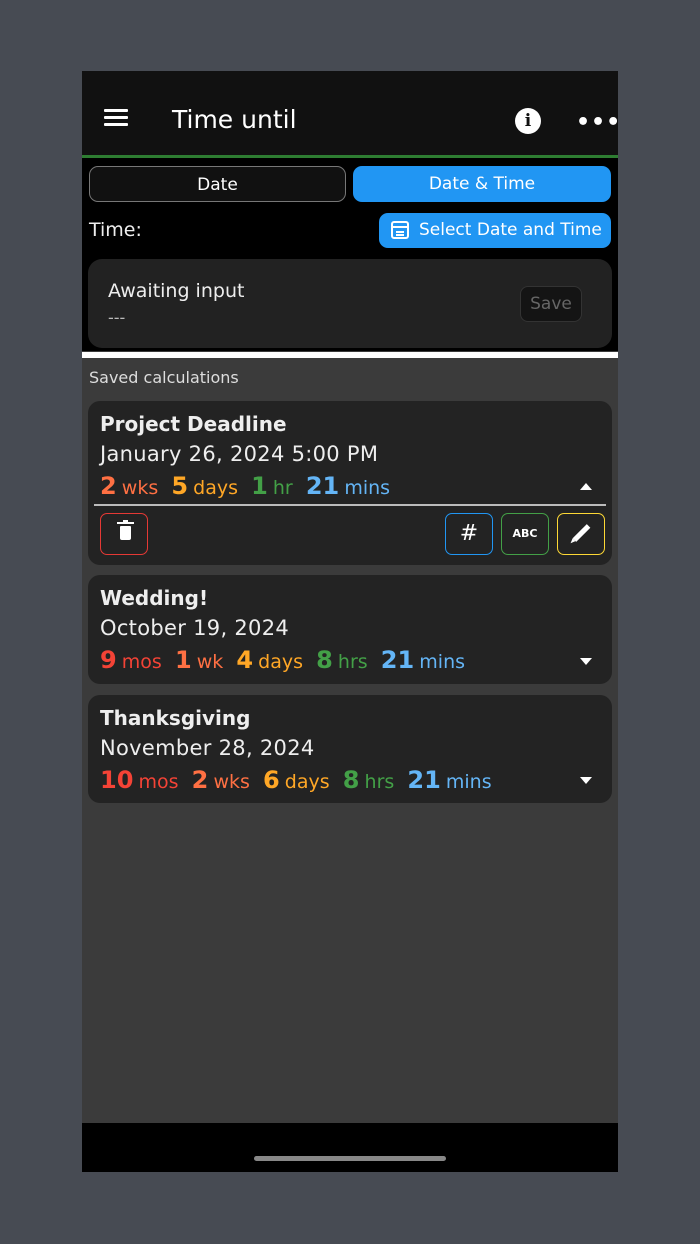 The height and width of the screenshot is (1244, 700). I want to click on divider-bar, so click(350, 355).